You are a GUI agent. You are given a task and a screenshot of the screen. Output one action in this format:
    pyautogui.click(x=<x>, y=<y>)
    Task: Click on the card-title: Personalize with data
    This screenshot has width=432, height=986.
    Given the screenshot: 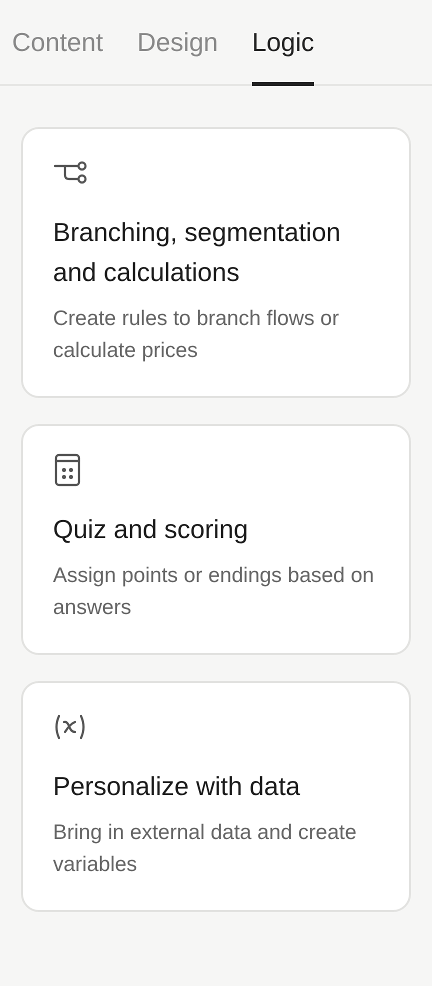 What is the action you would take?
    pyautogui.click(x=177, y=786)
    